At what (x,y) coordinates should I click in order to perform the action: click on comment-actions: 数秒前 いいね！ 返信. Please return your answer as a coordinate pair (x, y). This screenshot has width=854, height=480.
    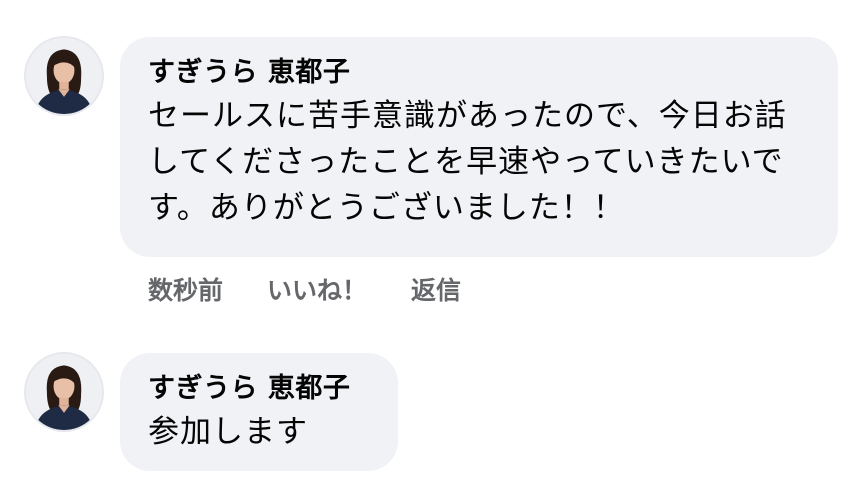
    Looking at the image, I should click on (326, 289).